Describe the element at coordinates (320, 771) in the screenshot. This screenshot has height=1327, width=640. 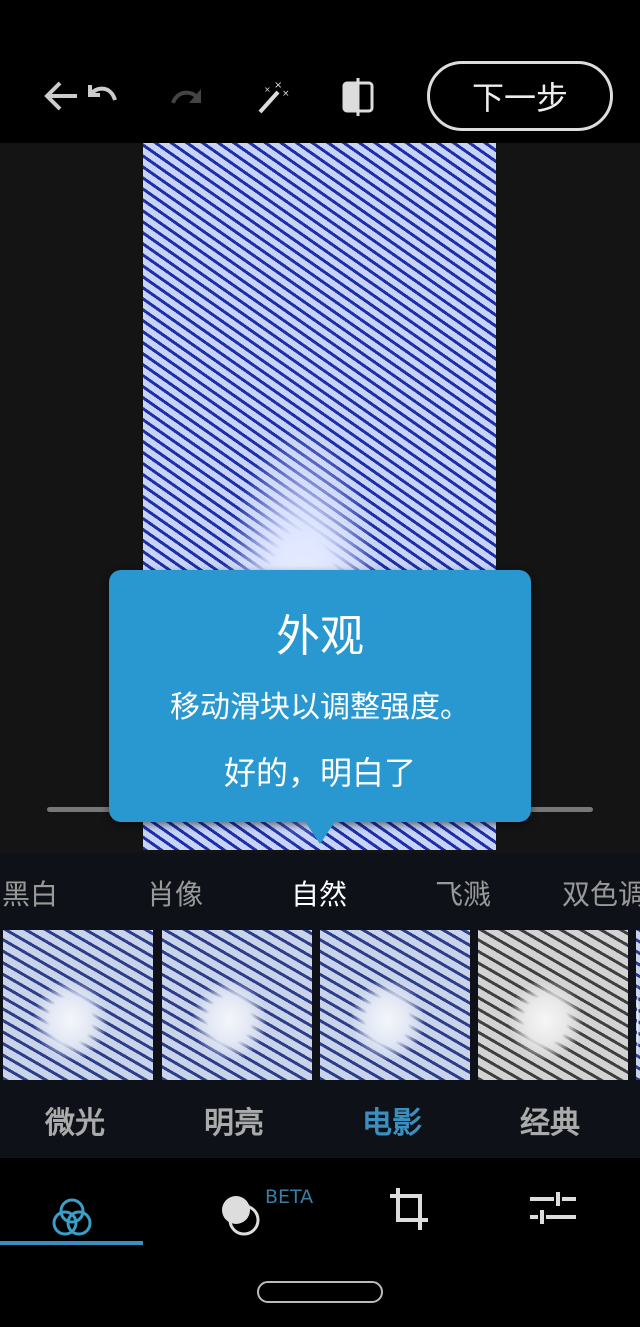
I see `tooltip-ok-button: 好的，明白了` at that location.